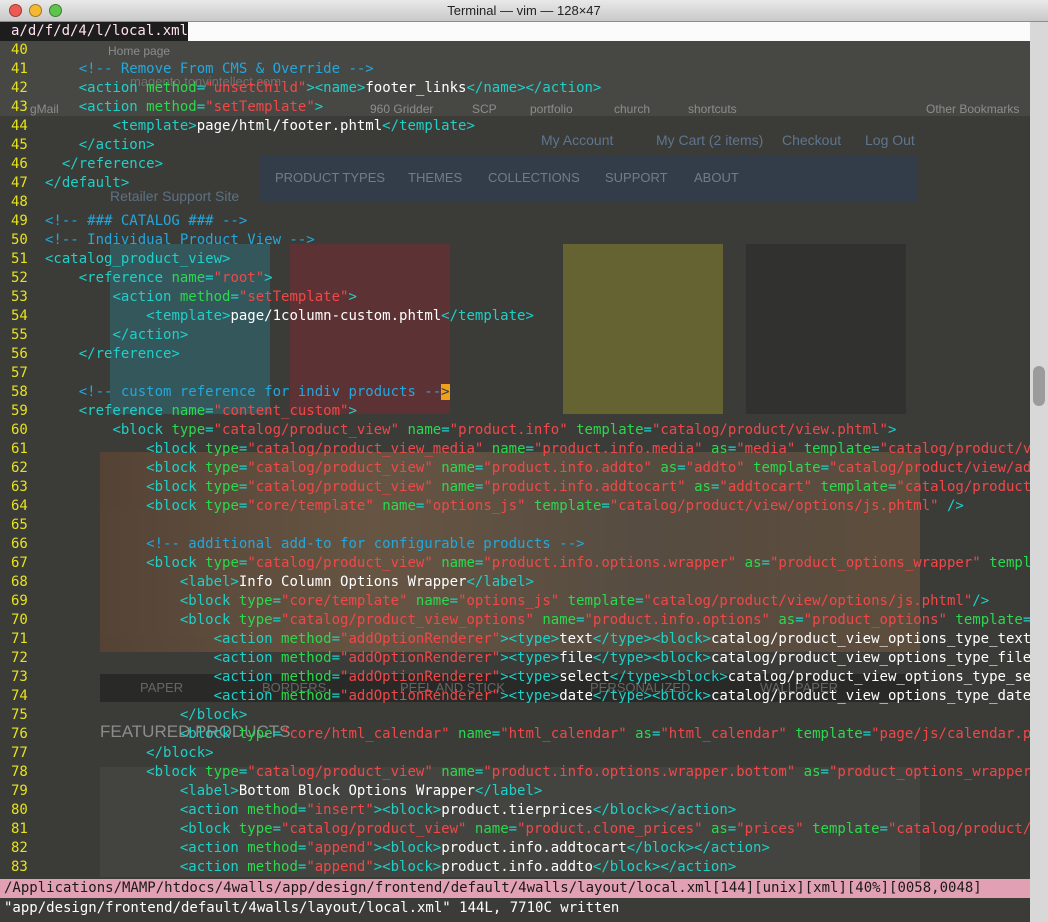 The image size is (1048, 922). What do you see at coordinates (723, 734) in the screenshot?
I see `code-token: "html_calendar"` at bounding box center [723, 734].